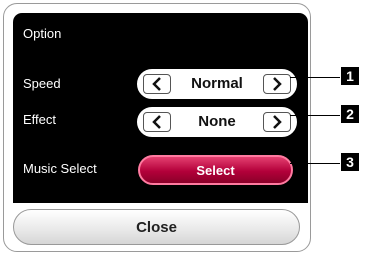 This screenshot has width=373, height=255. Describe the element at coordinates (215, 170) in the screenshot. I see `music-select-button: Select` at that location.